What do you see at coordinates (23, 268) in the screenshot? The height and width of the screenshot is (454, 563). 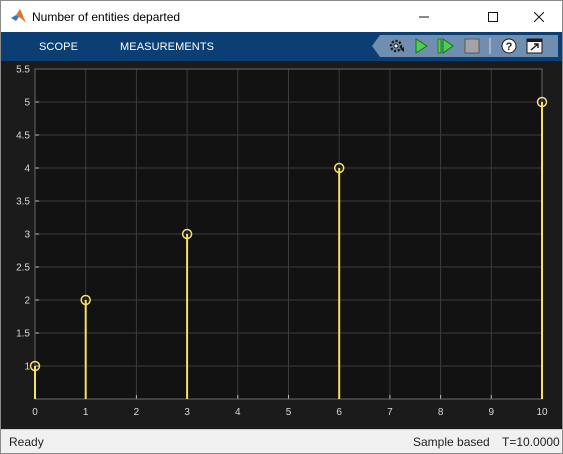 I see `y-tick-label: 2.5` at bounding box center [23, 268].